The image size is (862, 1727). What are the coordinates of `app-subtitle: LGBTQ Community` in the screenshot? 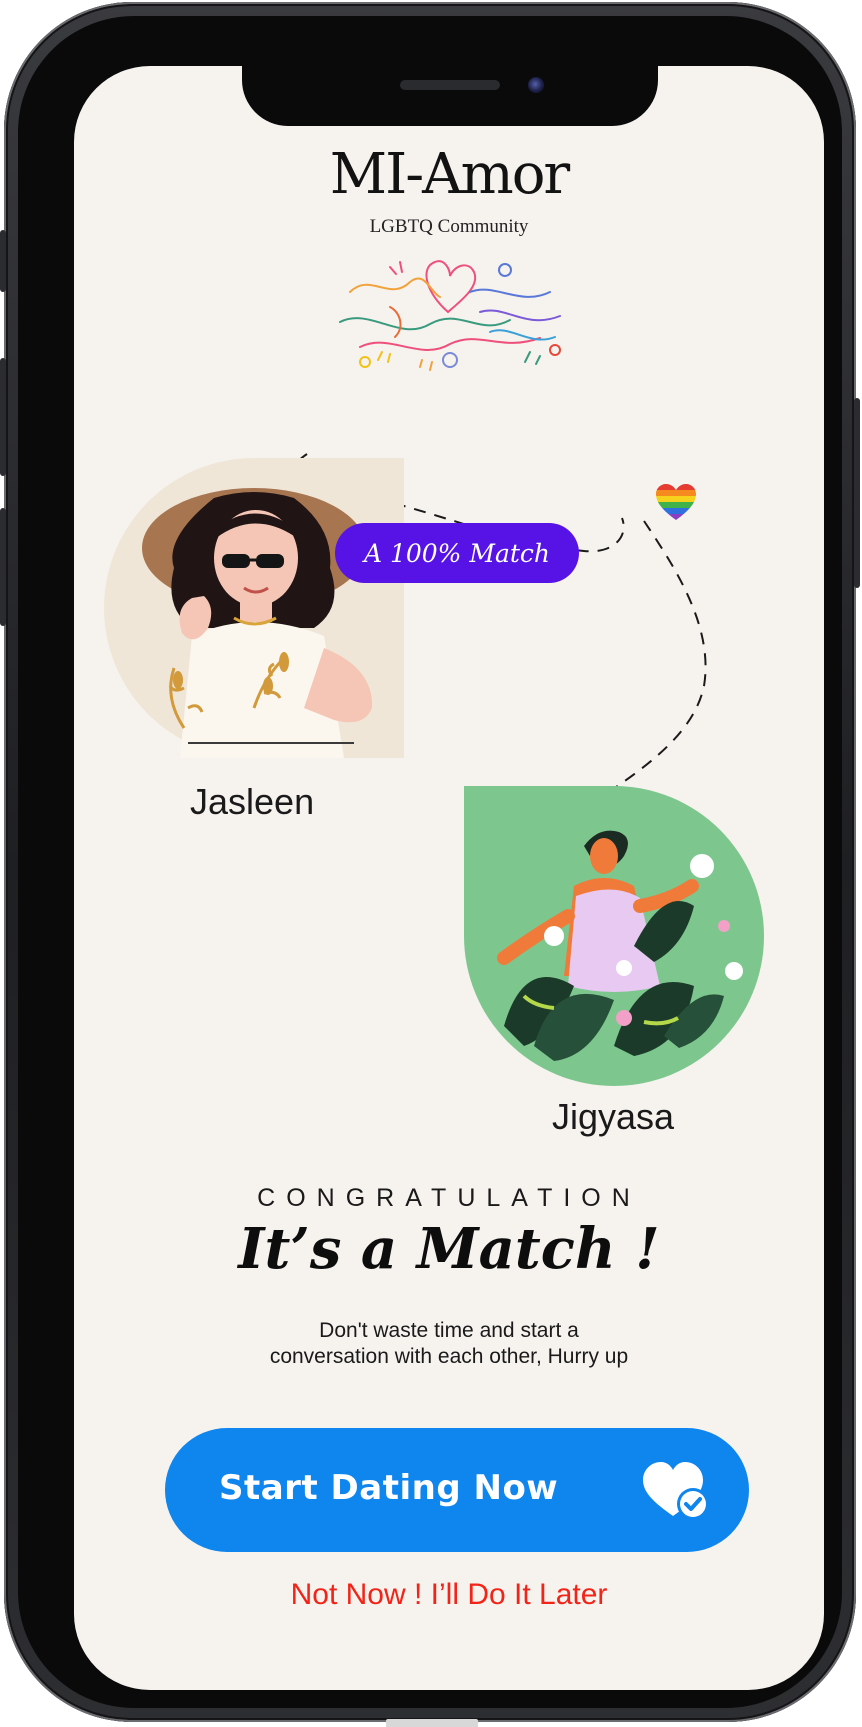 It's located at (449, 226).